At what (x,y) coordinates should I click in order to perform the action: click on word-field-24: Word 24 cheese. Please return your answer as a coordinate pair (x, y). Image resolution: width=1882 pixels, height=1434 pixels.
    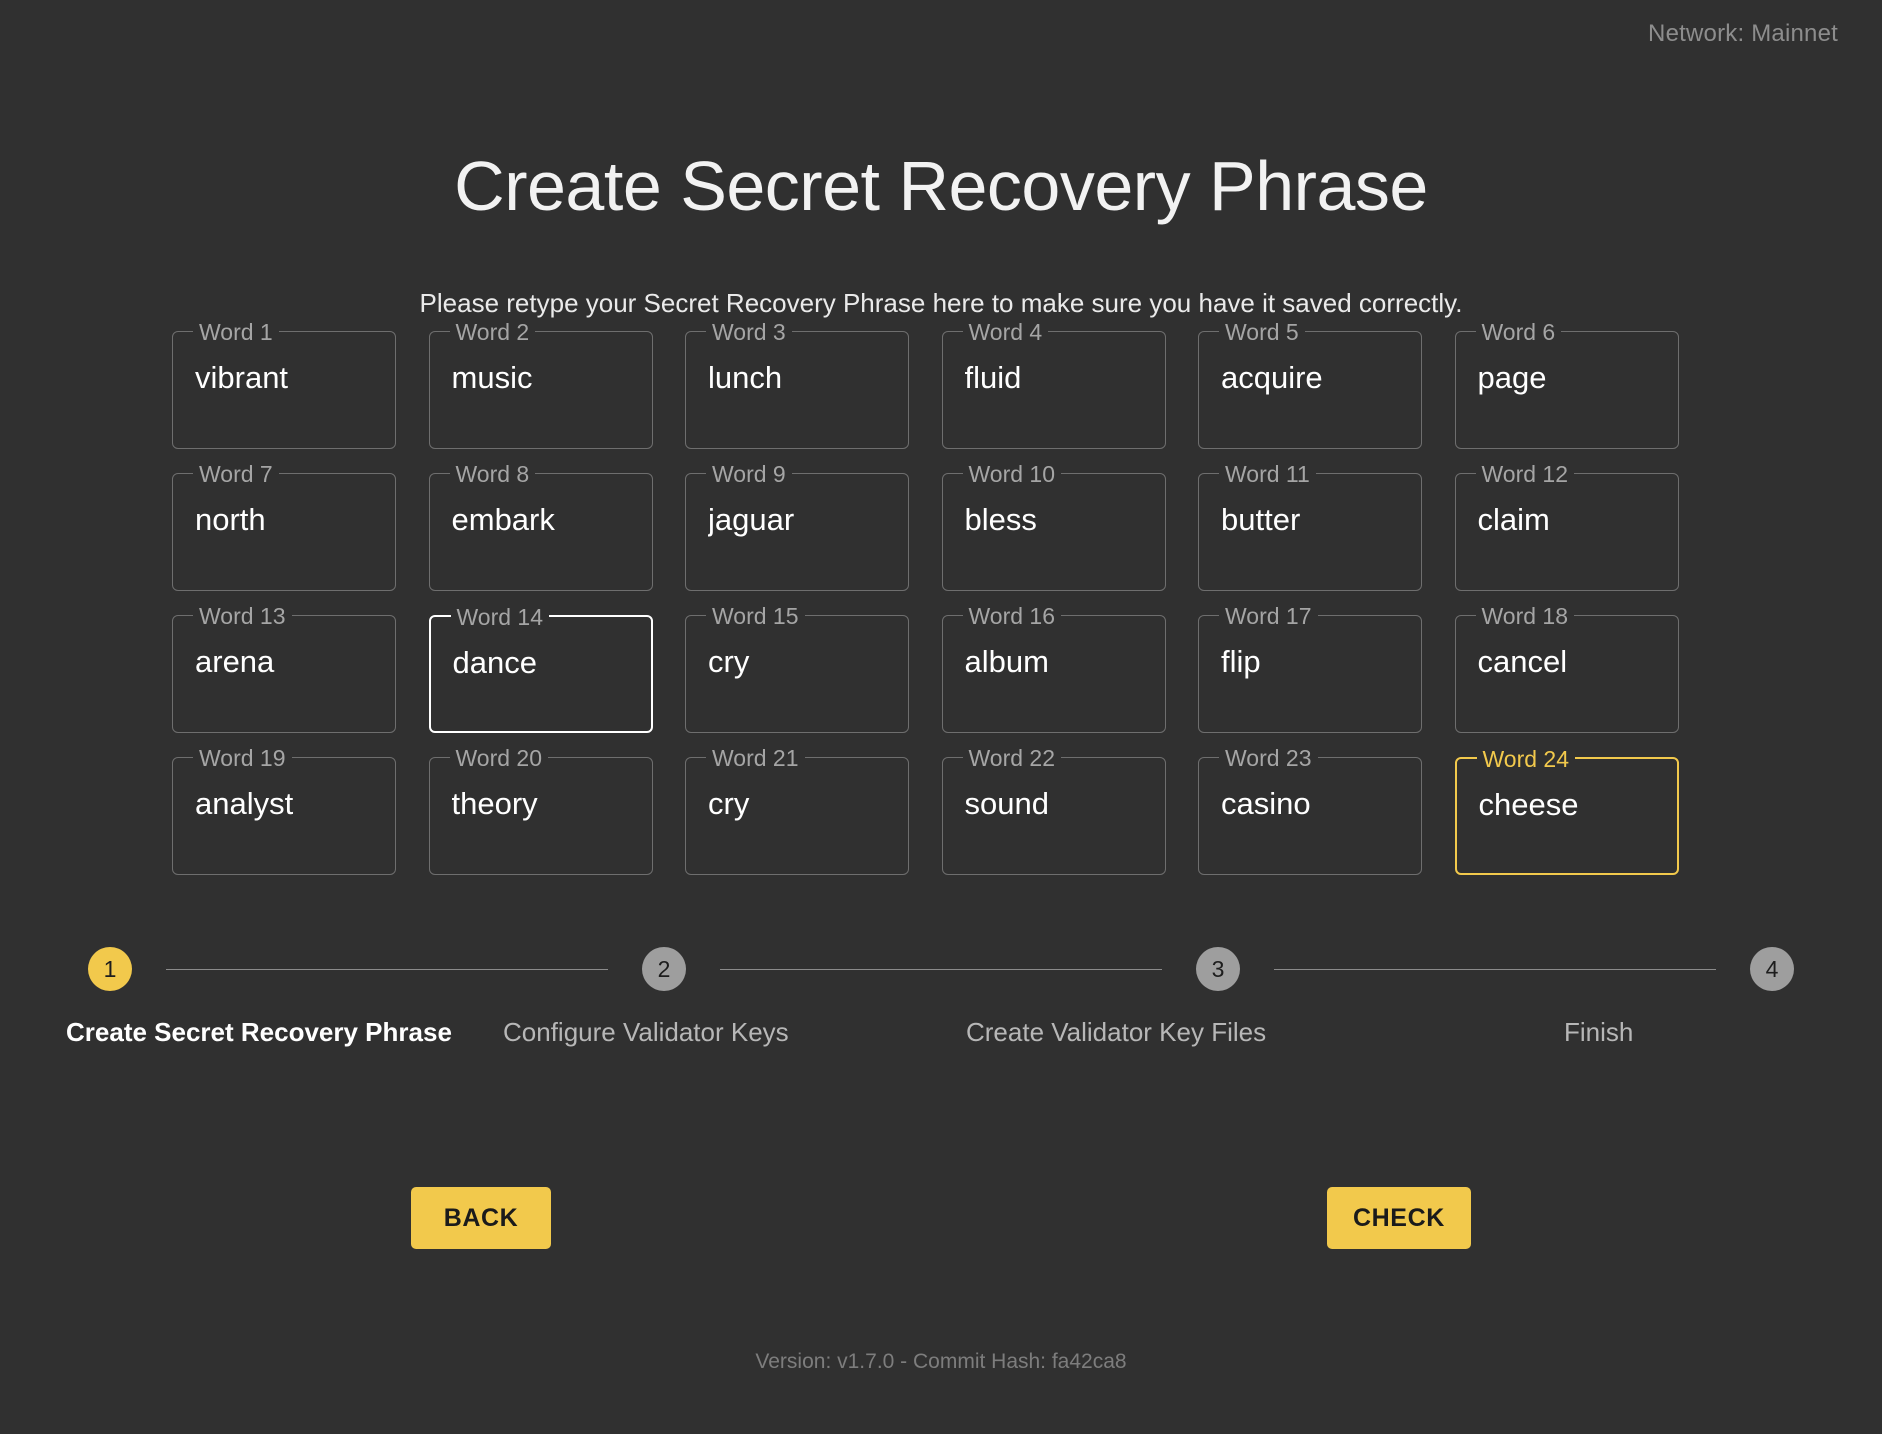
    Looking at the image, I should click on (1566, 810).